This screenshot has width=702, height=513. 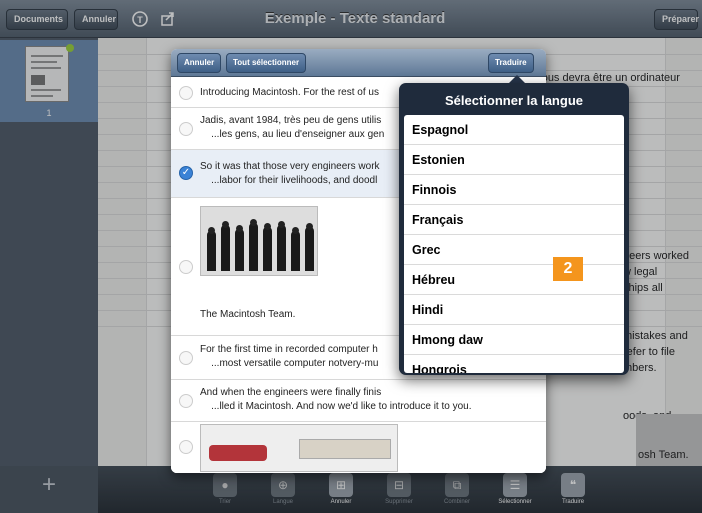 What do you see at coordinates (358, 63) in the screenshot?
I see `popup-header: Annuler Tout sélectionner Traduire` at bounding box center [358, 63].